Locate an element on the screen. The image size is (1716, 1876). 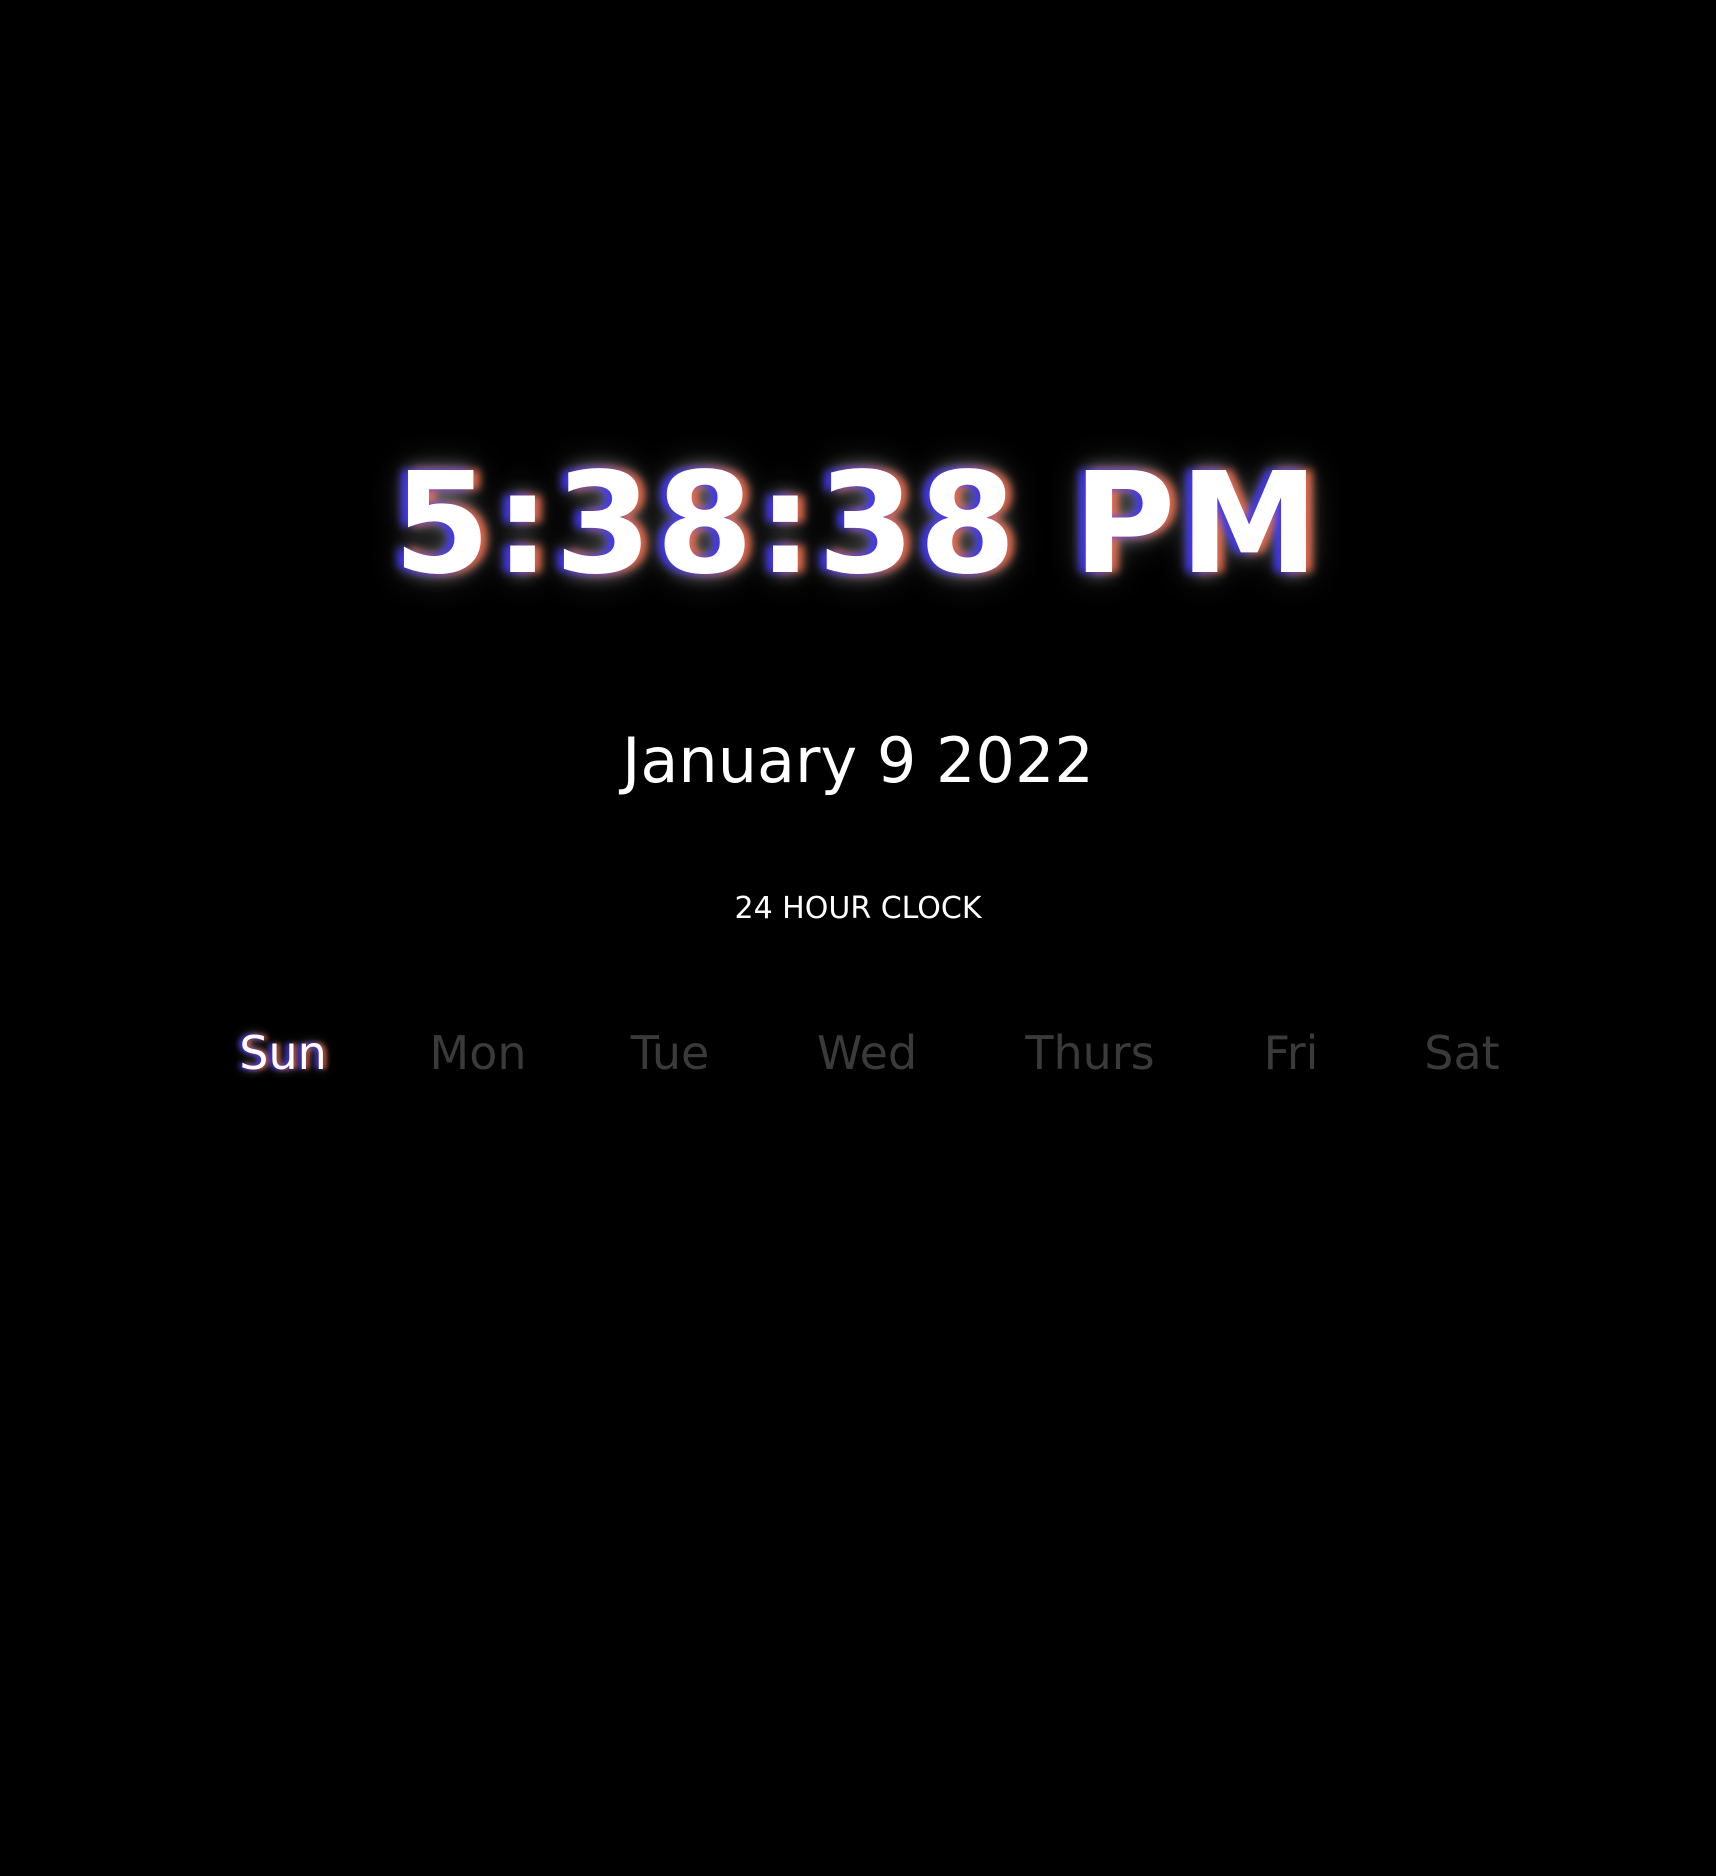
clock-time-display: 5:38:38 PM is located at coordinates (858, 524).